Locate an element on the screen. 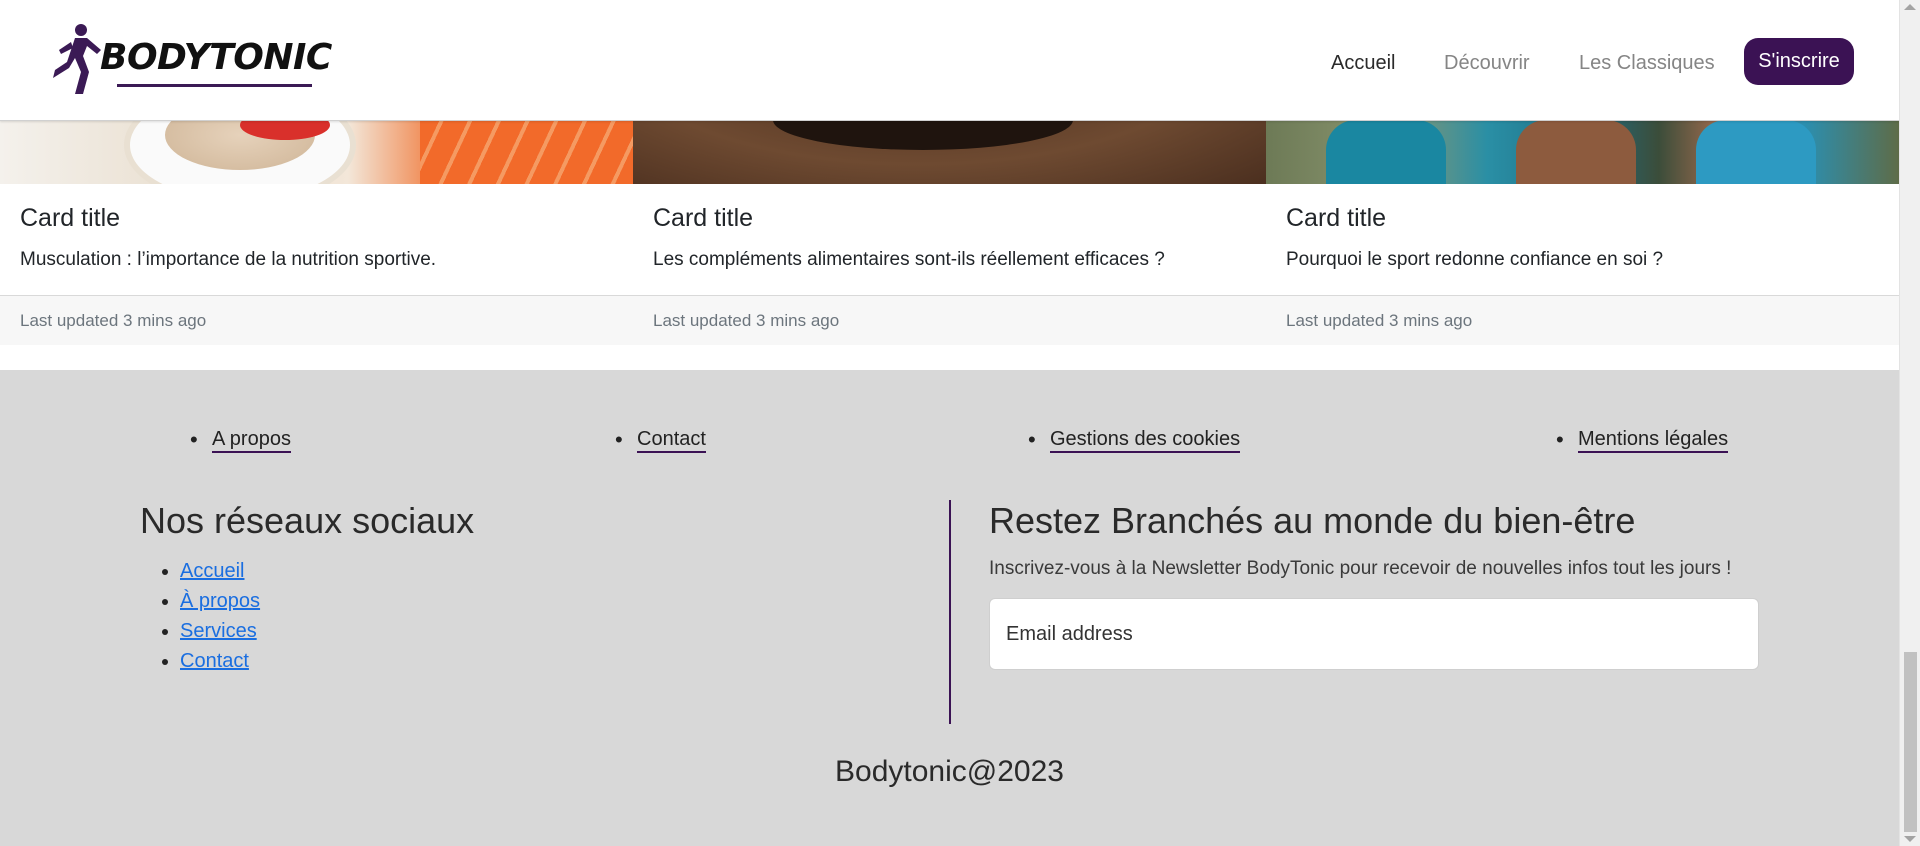 The height and width of the screenshot is (846, 1920). salmon-shape is located at coordinates (526, 147).